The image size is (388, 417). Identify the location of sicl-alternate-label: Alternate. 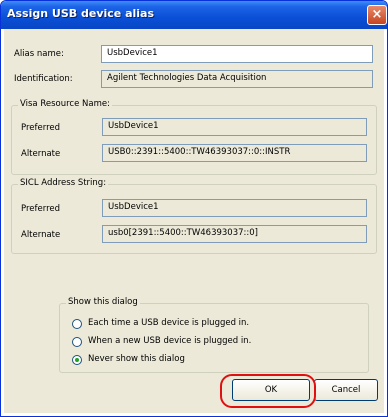
(41, 235).